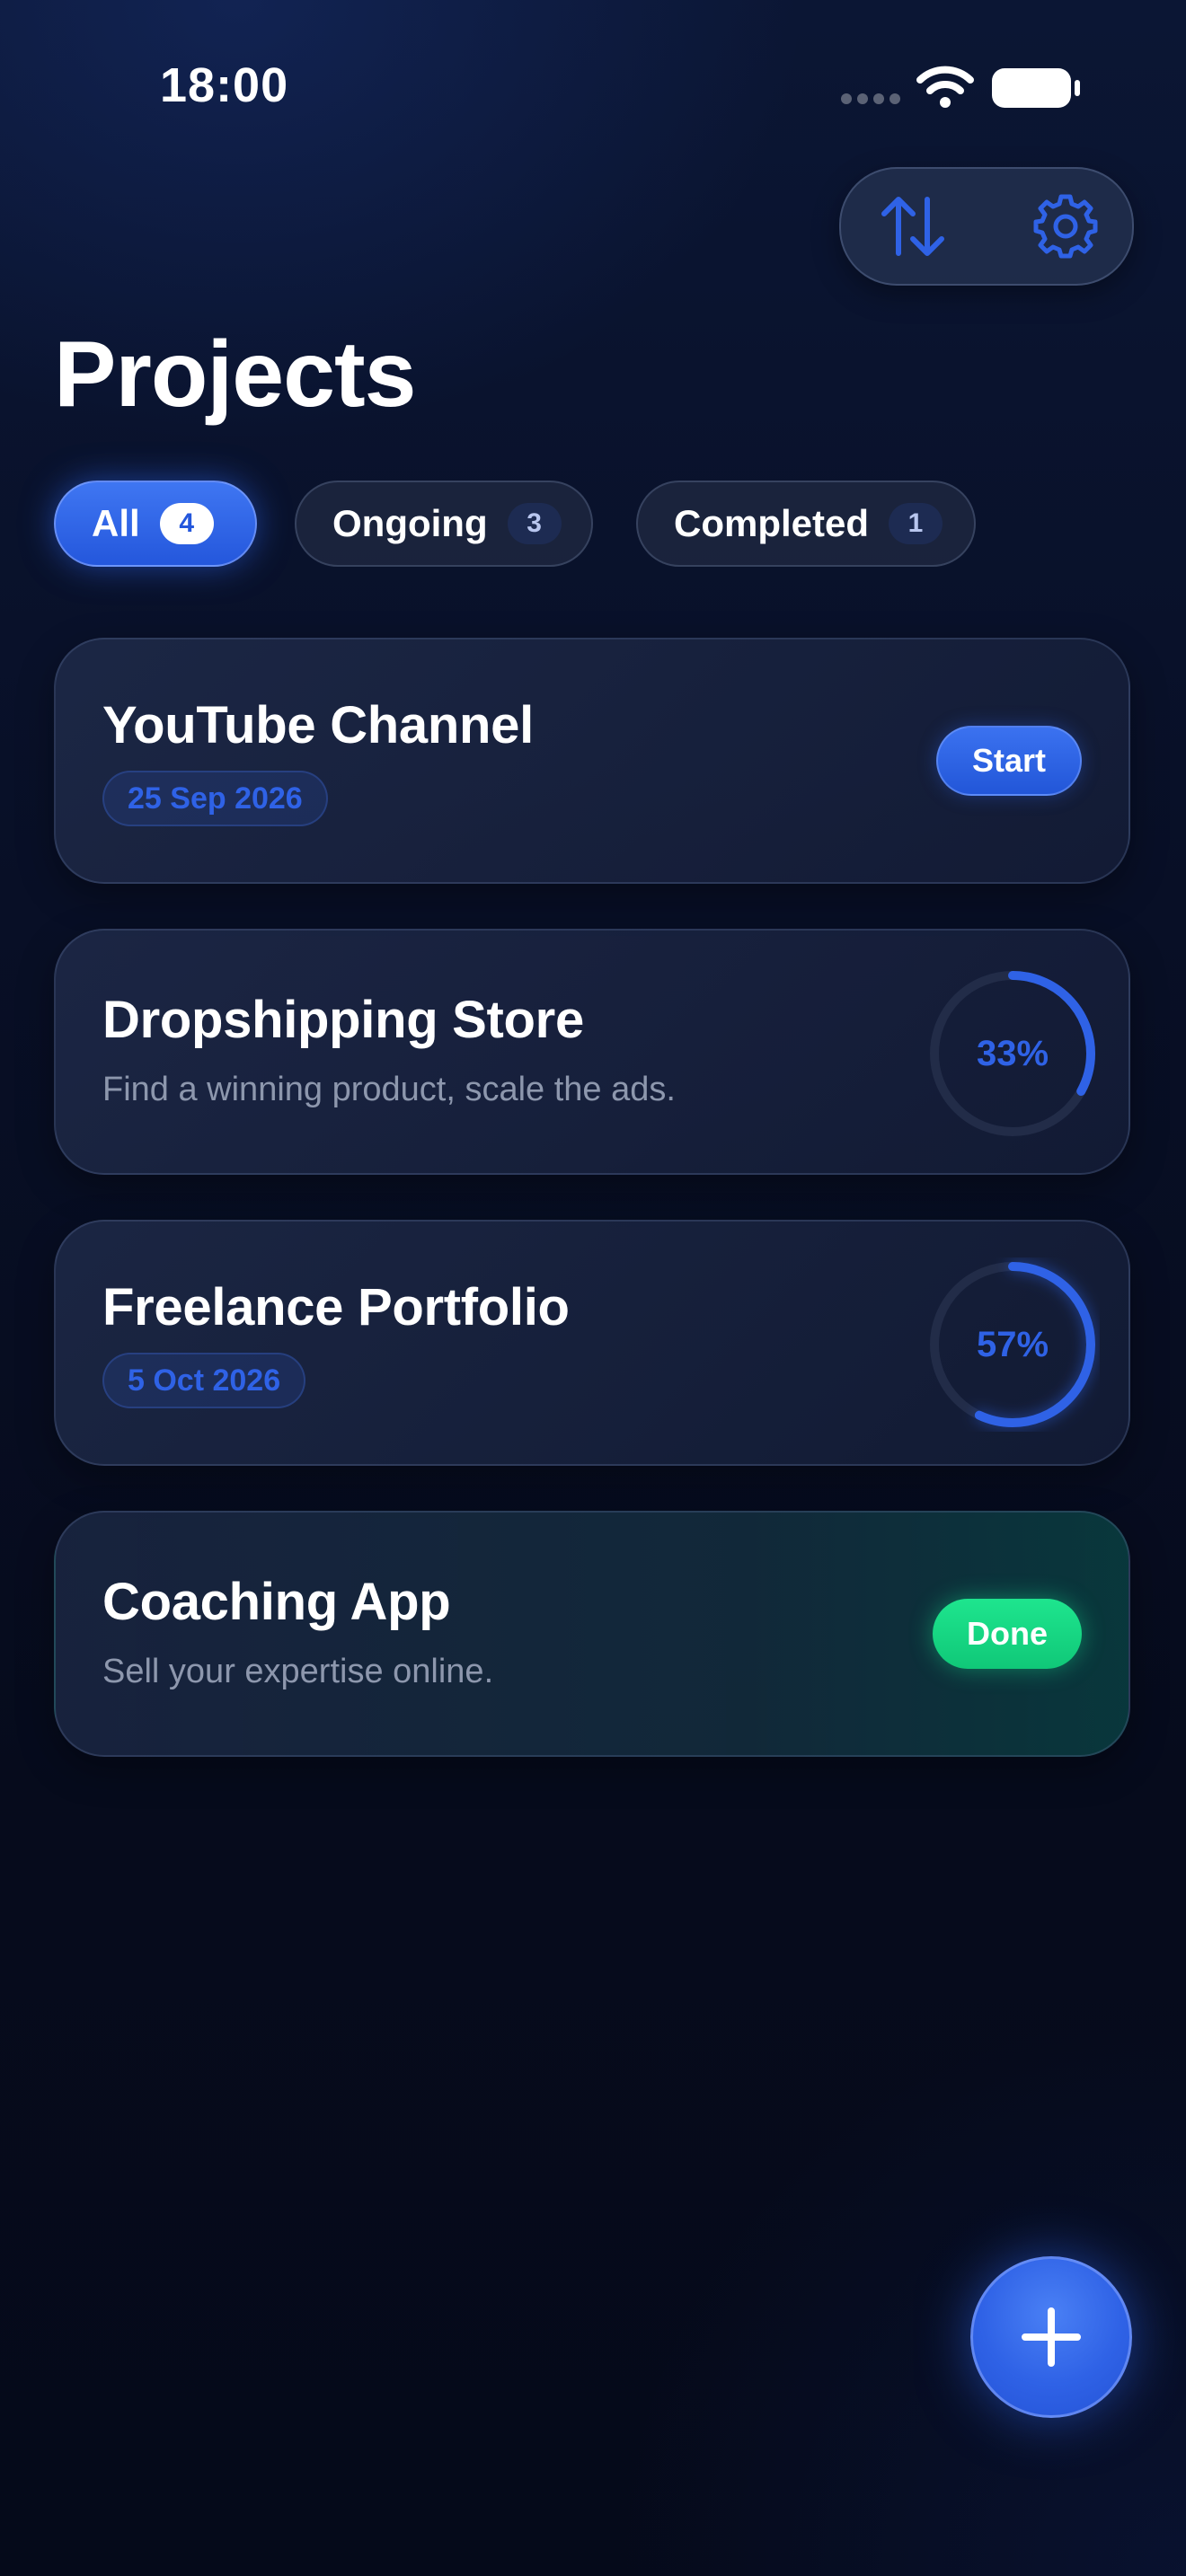  I want to click on progress-percent: 57%, so click(1013, 1344).